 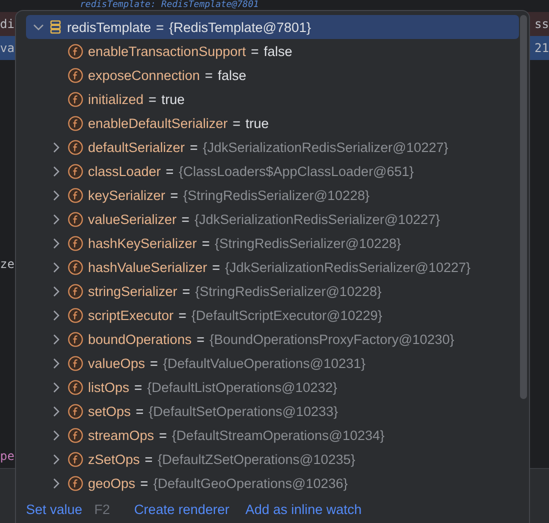 I want to click on field-name: classLoader, so click(x=124, y=171).